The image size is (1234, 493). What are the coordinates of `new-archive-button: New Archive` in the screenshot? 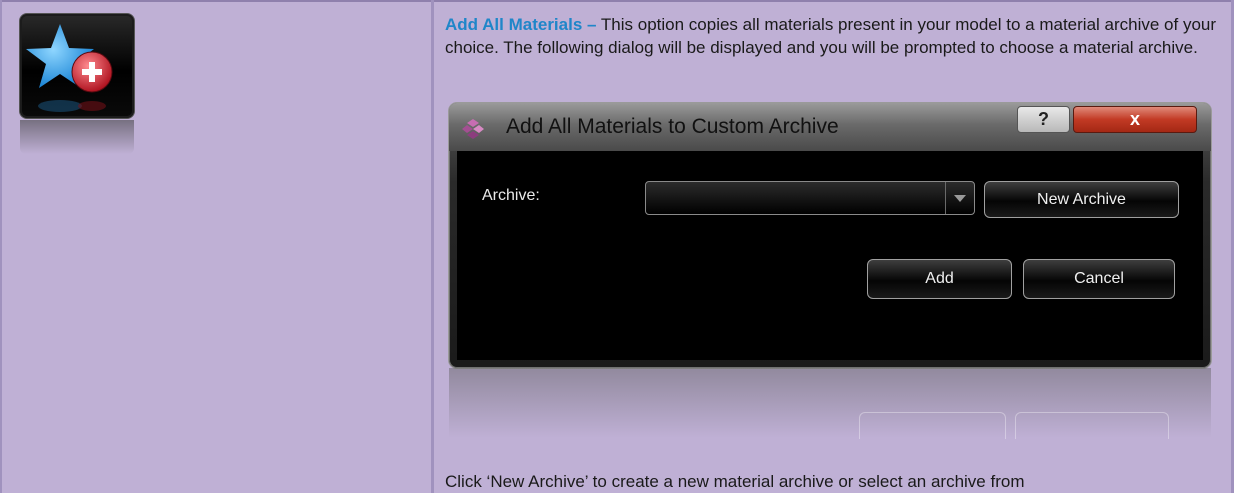 It's located at (1081, 199).